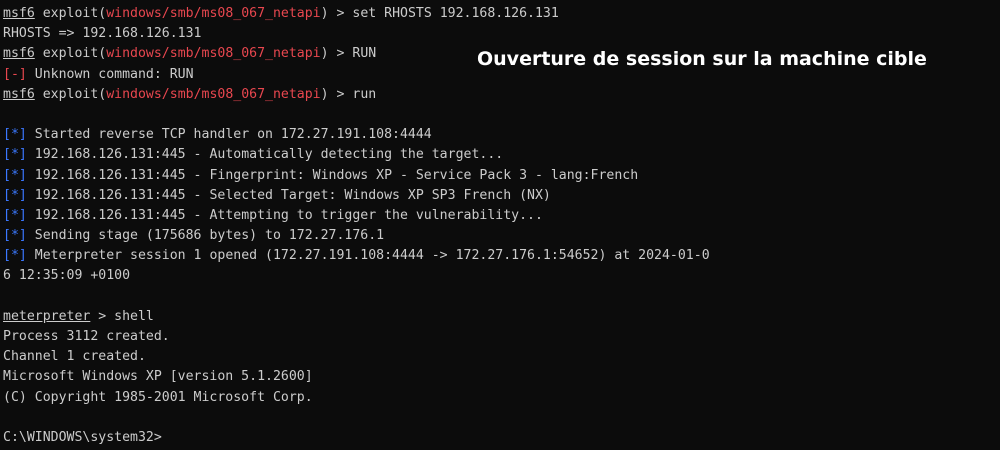 This screenshot has width=1000, height=450. I want to click on error-marker: [-], so click(15, 74).